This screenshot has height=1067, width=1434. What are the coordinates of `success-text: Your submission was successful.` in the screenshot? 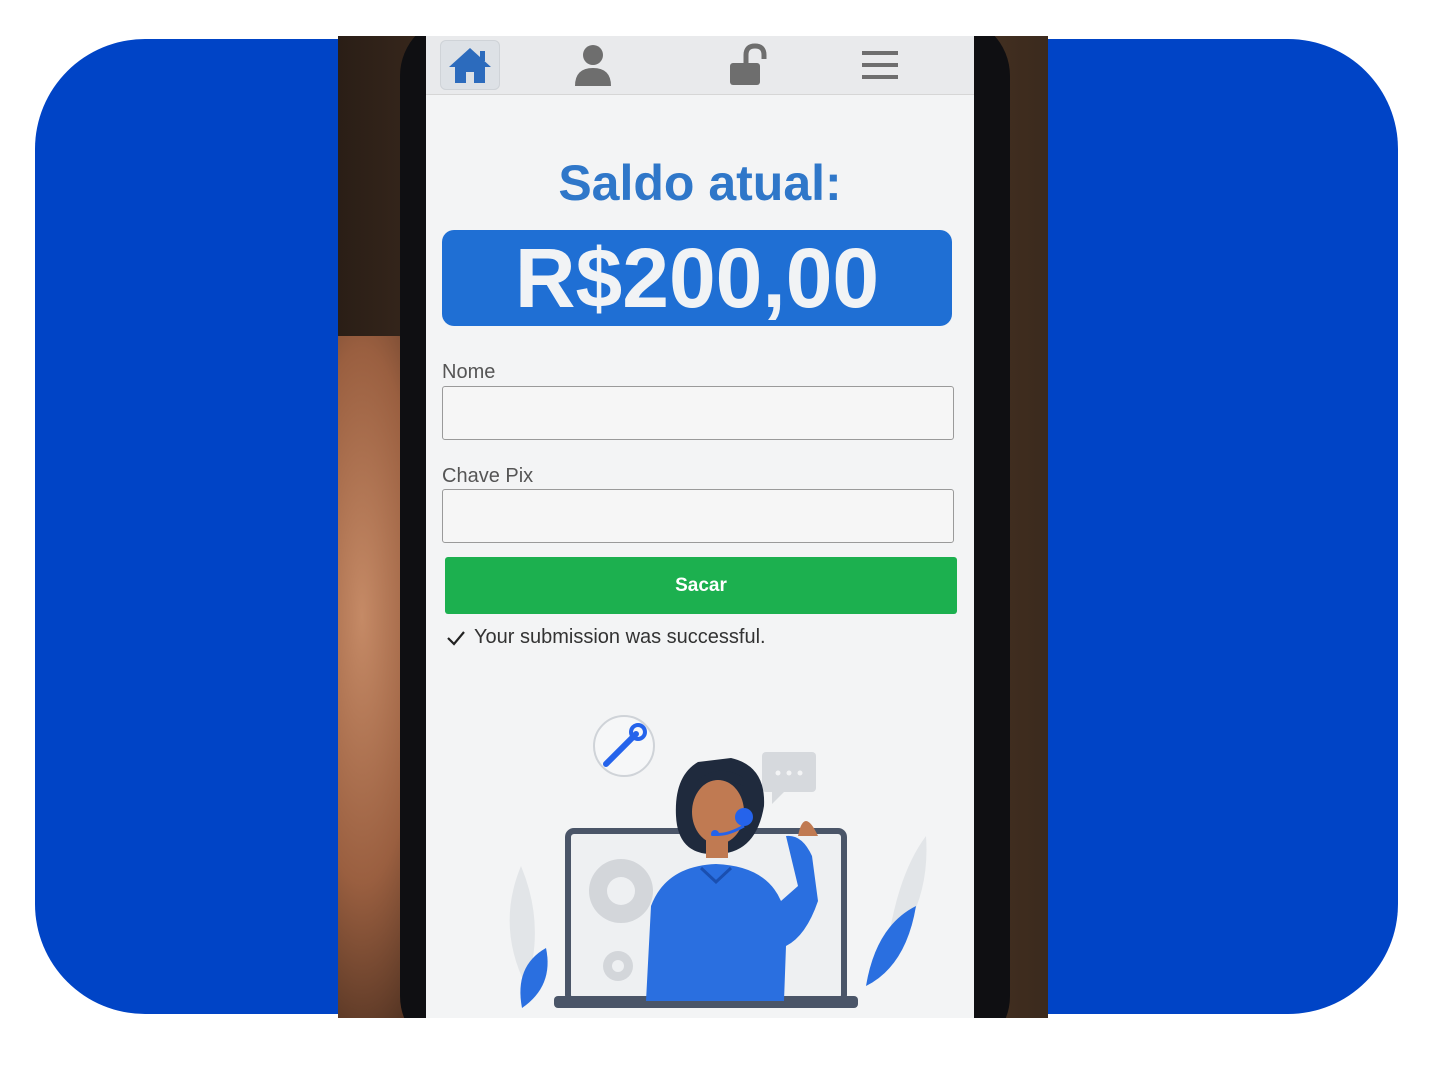 It's located at (620, 637).